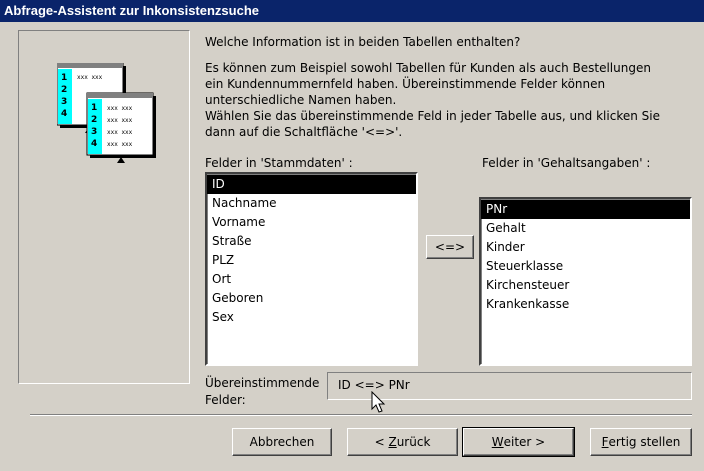 This screenshot has height=471, width=704. I want to click on front-table-row-number: 3, so click(94, 132).